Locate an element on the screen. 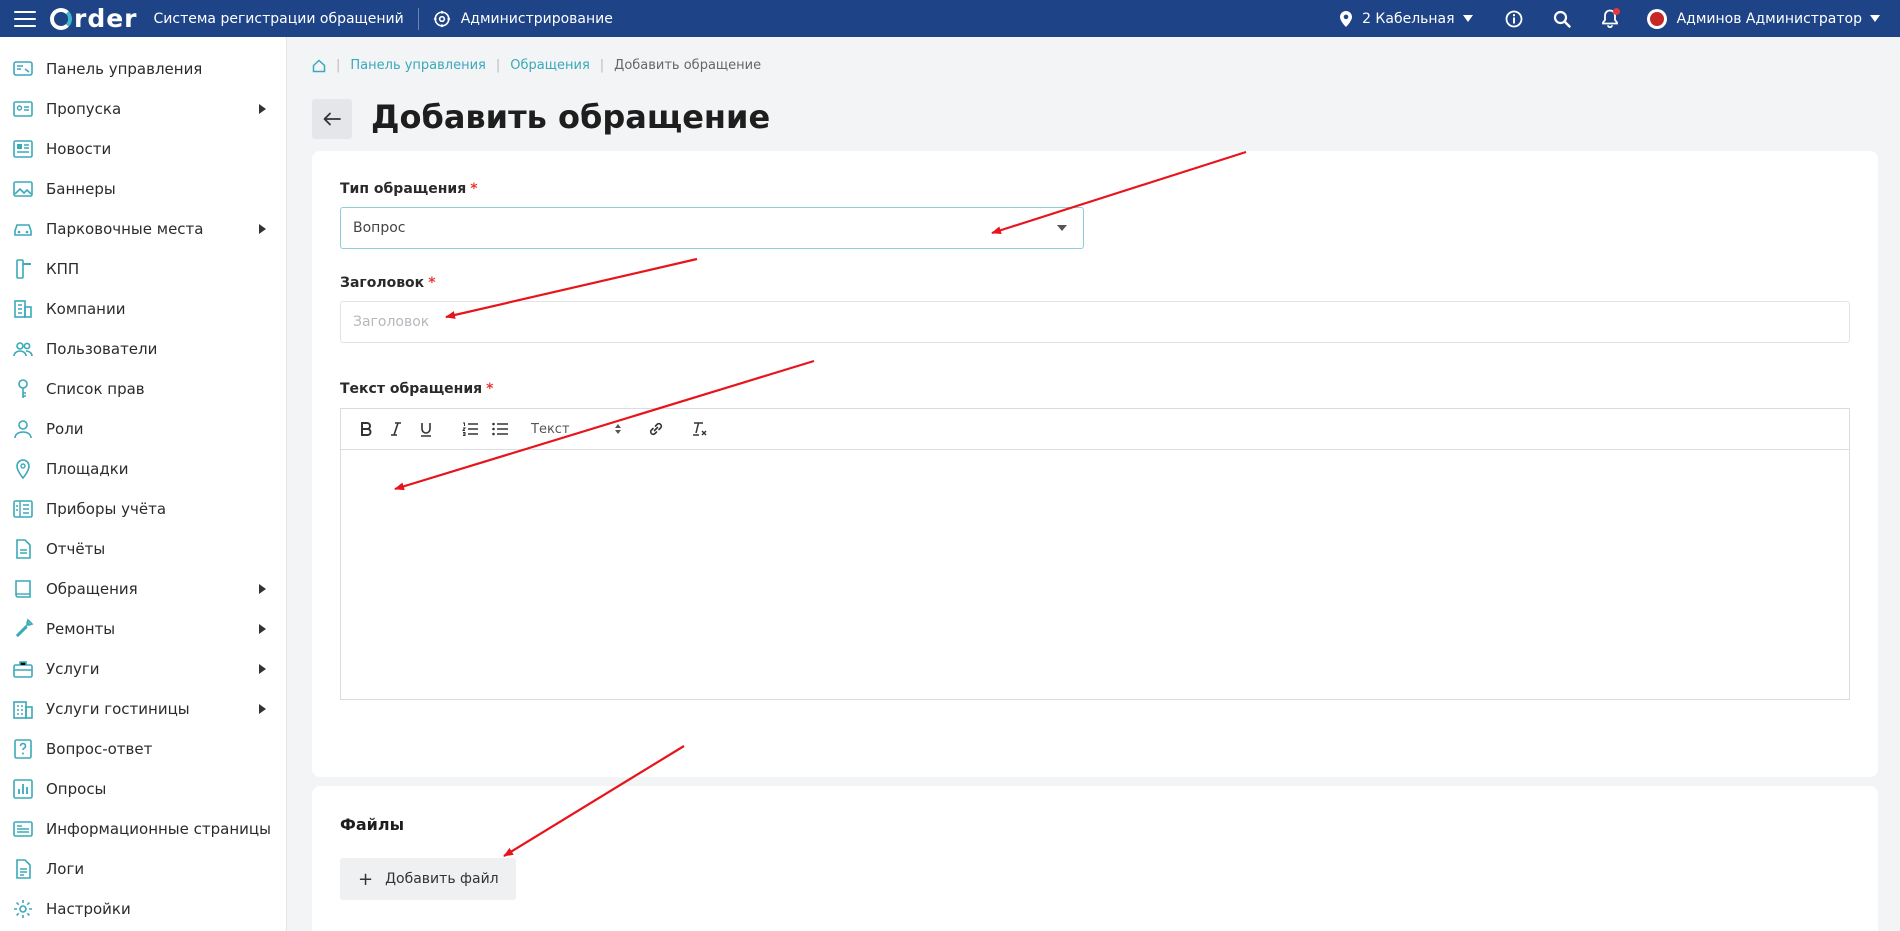 This screenshot has width=1900, height=931. question-icon is located at coordinates (23, 749).